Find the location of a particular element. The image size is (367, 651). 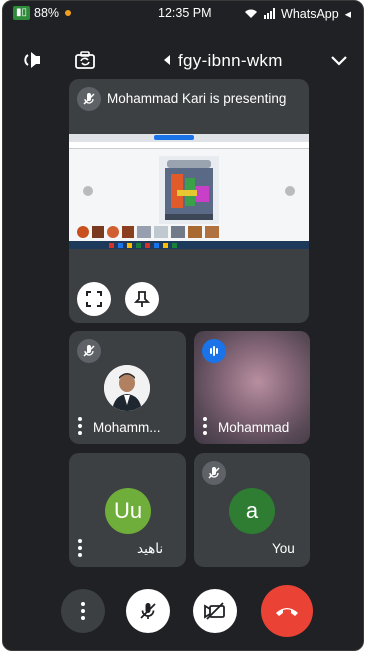

wifi-icon is located at coordinates (251, 13).